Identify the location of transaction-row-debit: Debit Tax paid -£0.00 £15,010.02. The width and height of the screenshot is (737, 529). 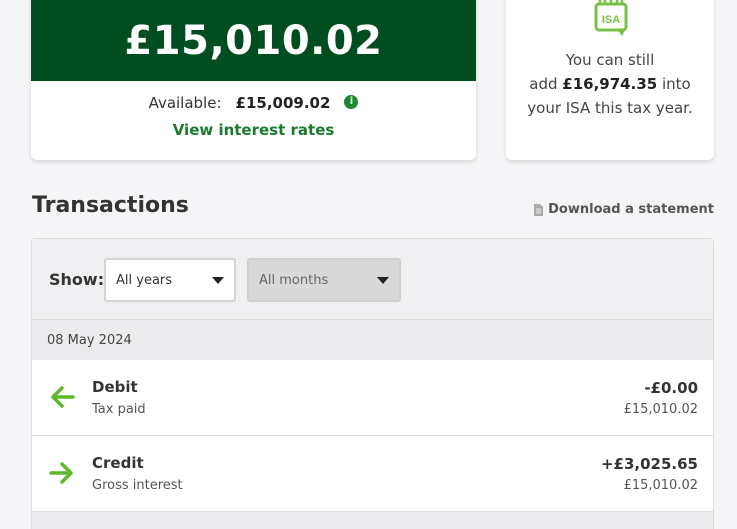
(372, 398).